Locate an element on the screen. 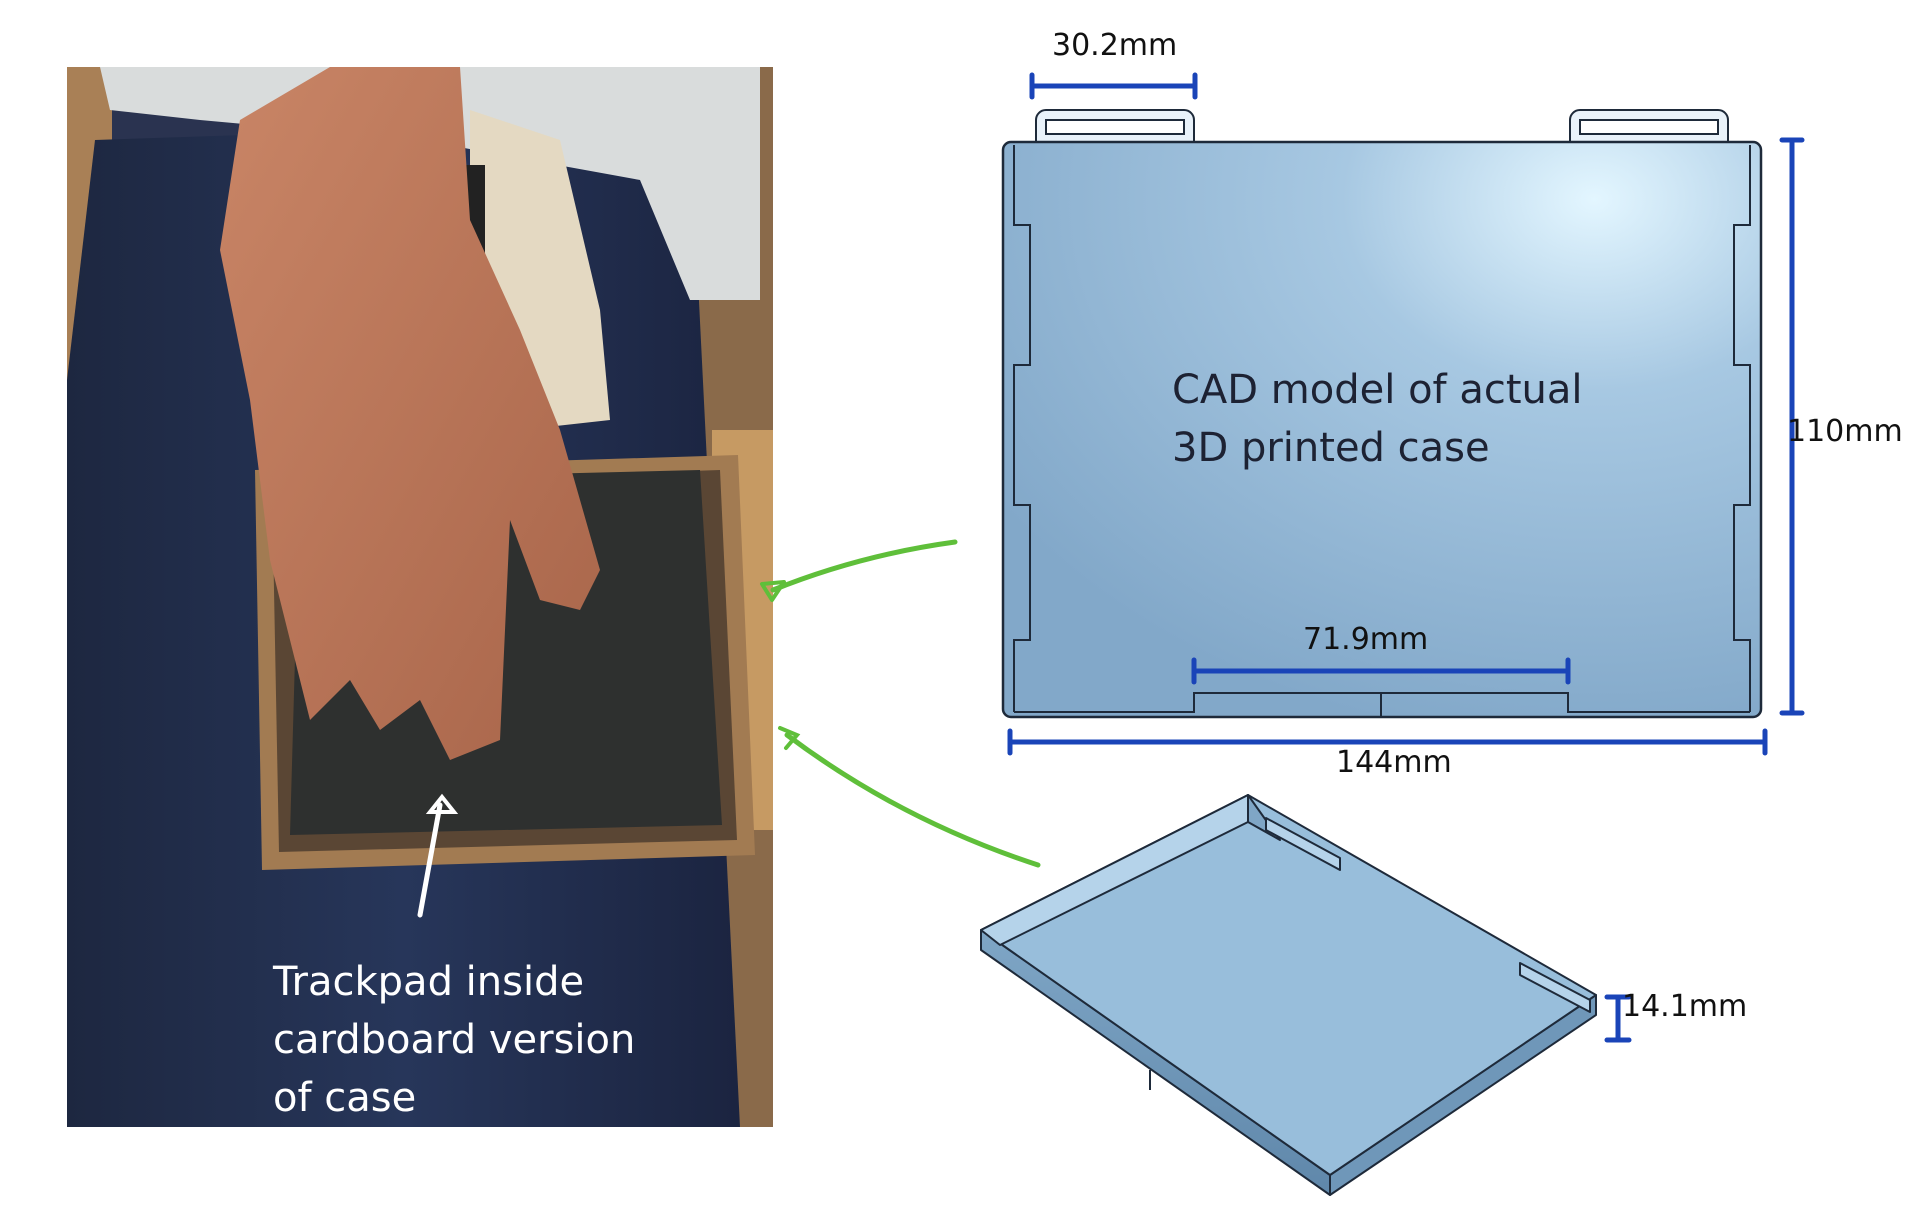 This screenshot has width=1918, height=1211. dim-depth-label: 14.1mm is located at coordinates (1685, 1006).